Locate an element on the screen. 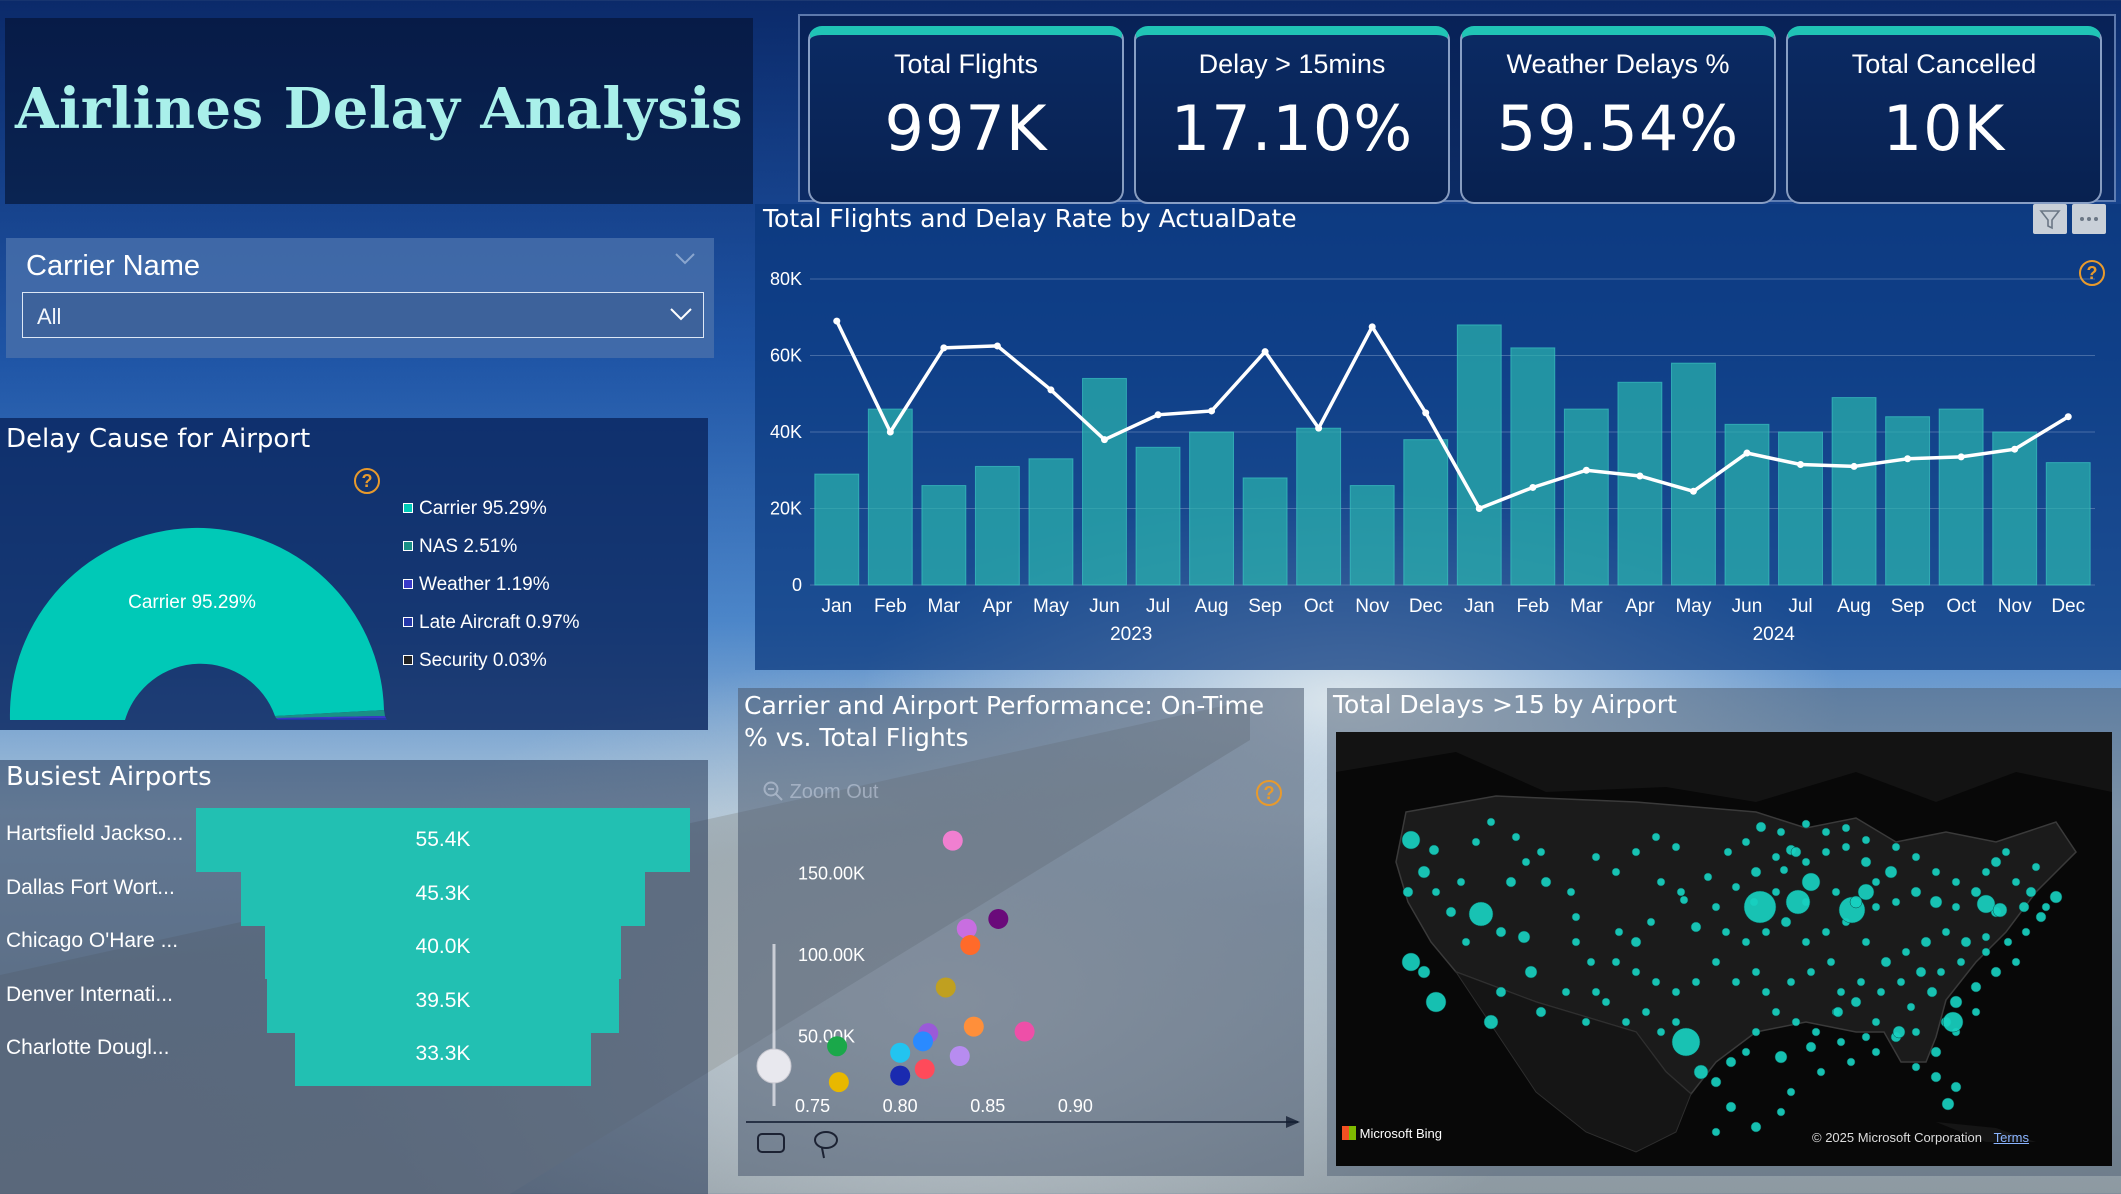 The image size is (2121, 1194). scatter-chart: 50.00K100.00K150.00K0.75 0.80 0.85 0.90 is located at coordinates (1021, 932).